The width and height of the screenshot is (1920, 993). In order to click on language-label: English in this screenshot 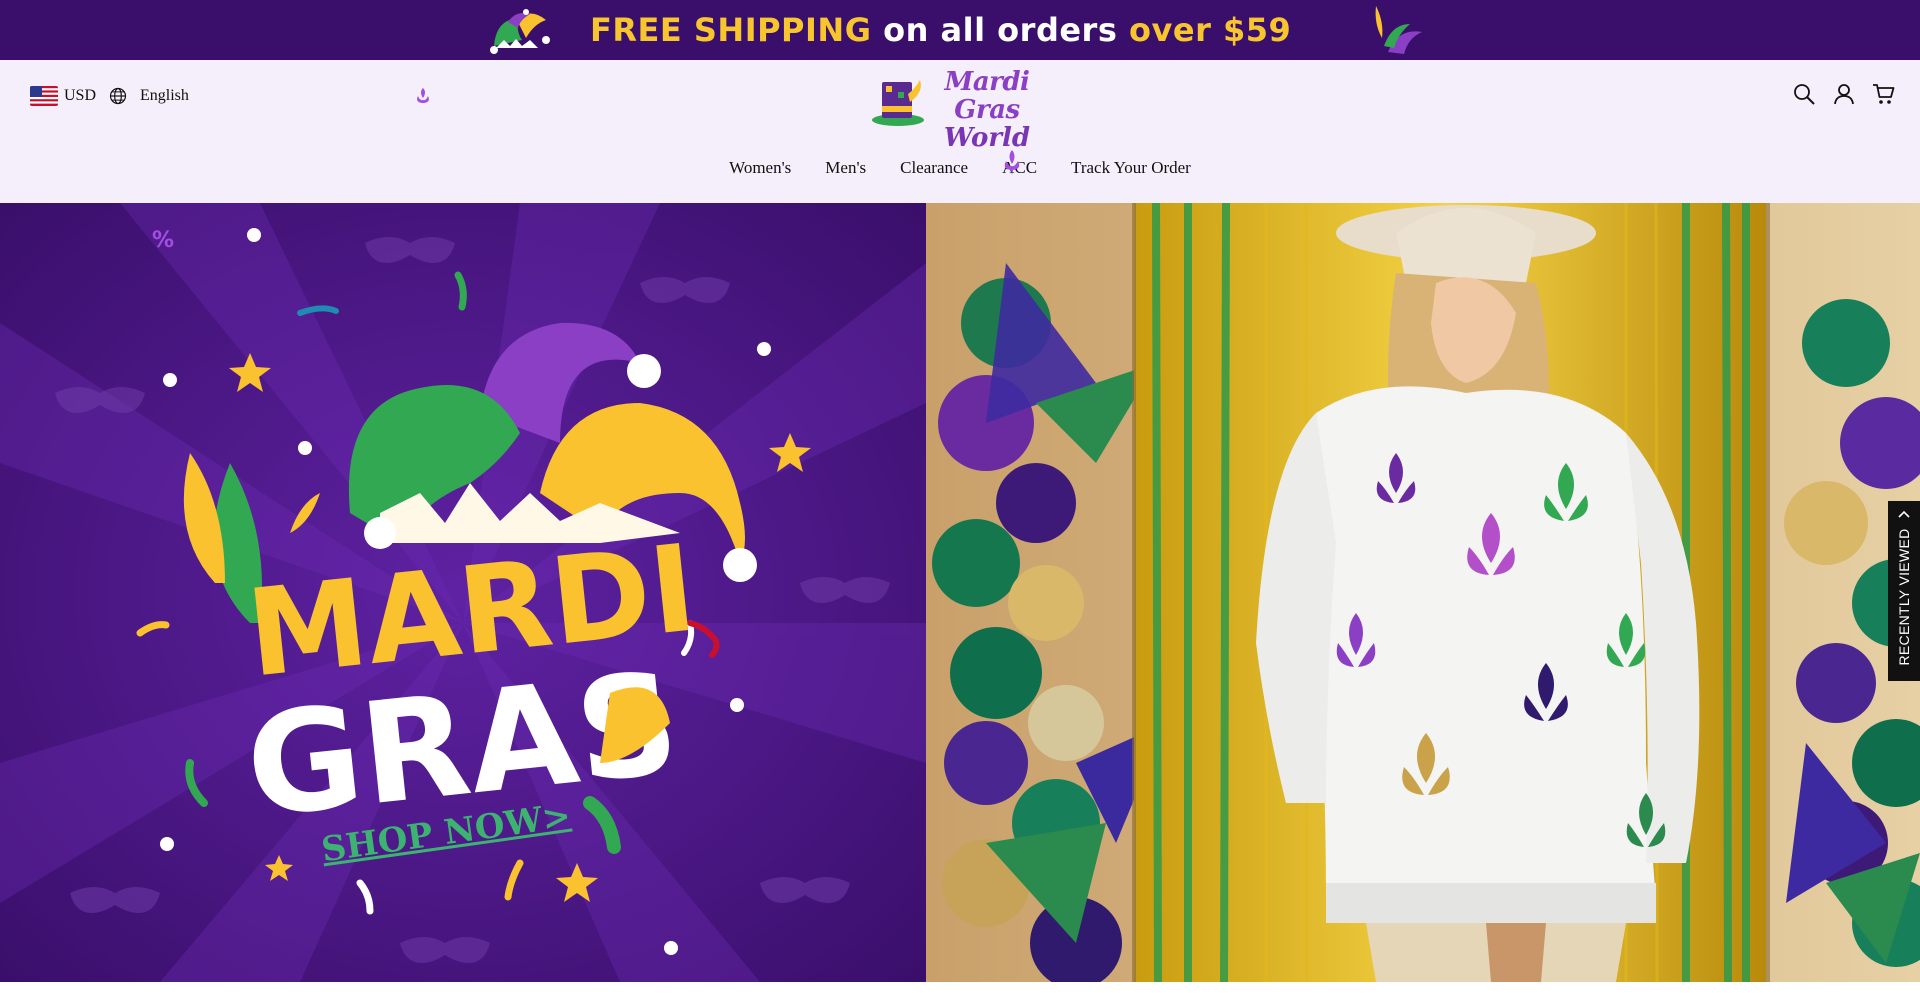, I will do `click(164, 95)`.